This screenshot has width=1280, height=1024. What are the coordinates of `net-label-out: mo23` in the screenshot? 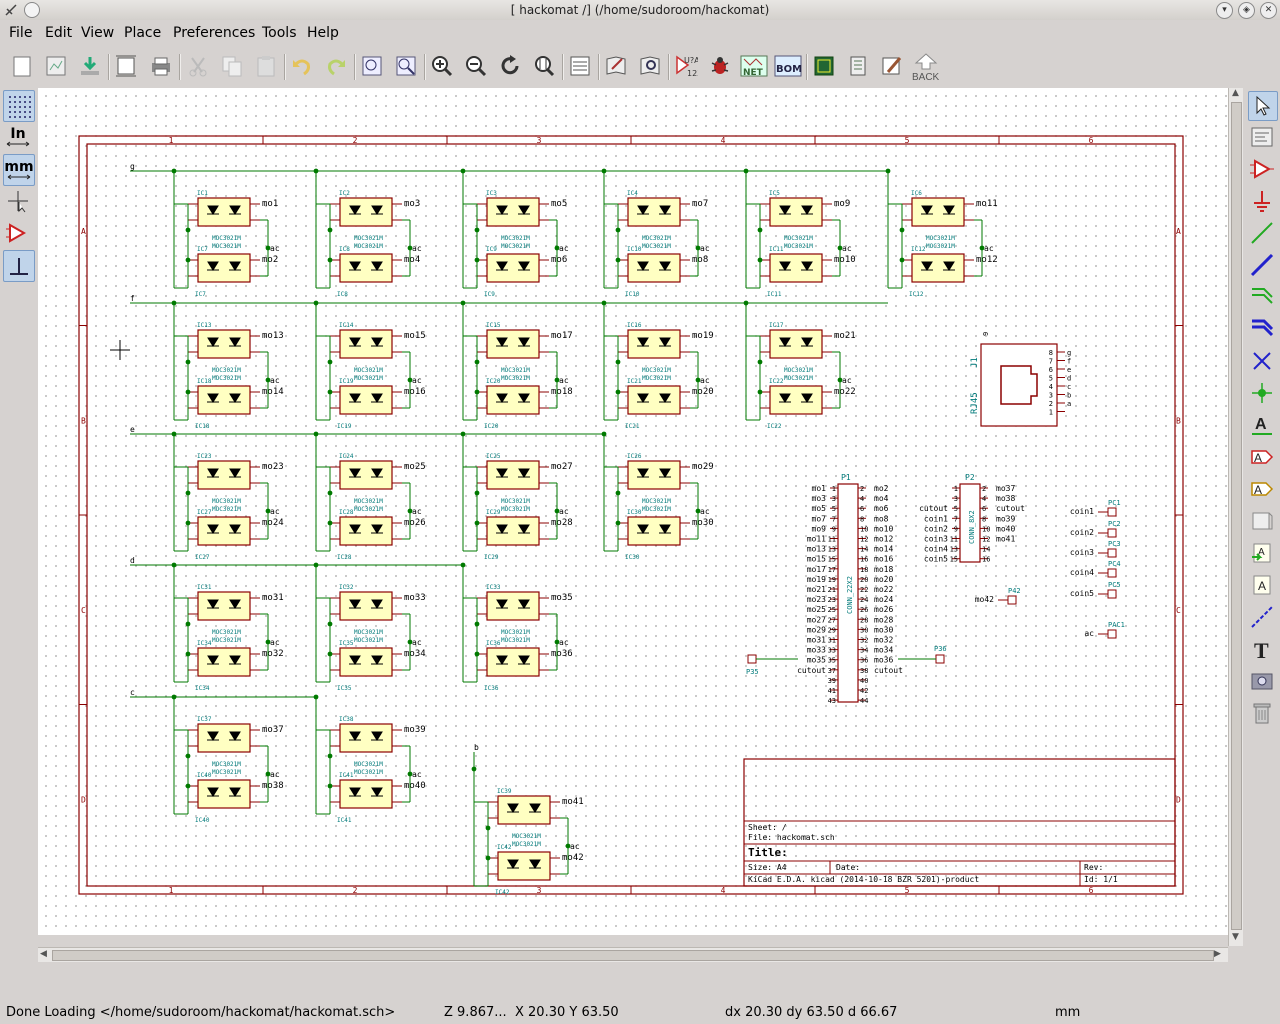 It's located at (273, 467).